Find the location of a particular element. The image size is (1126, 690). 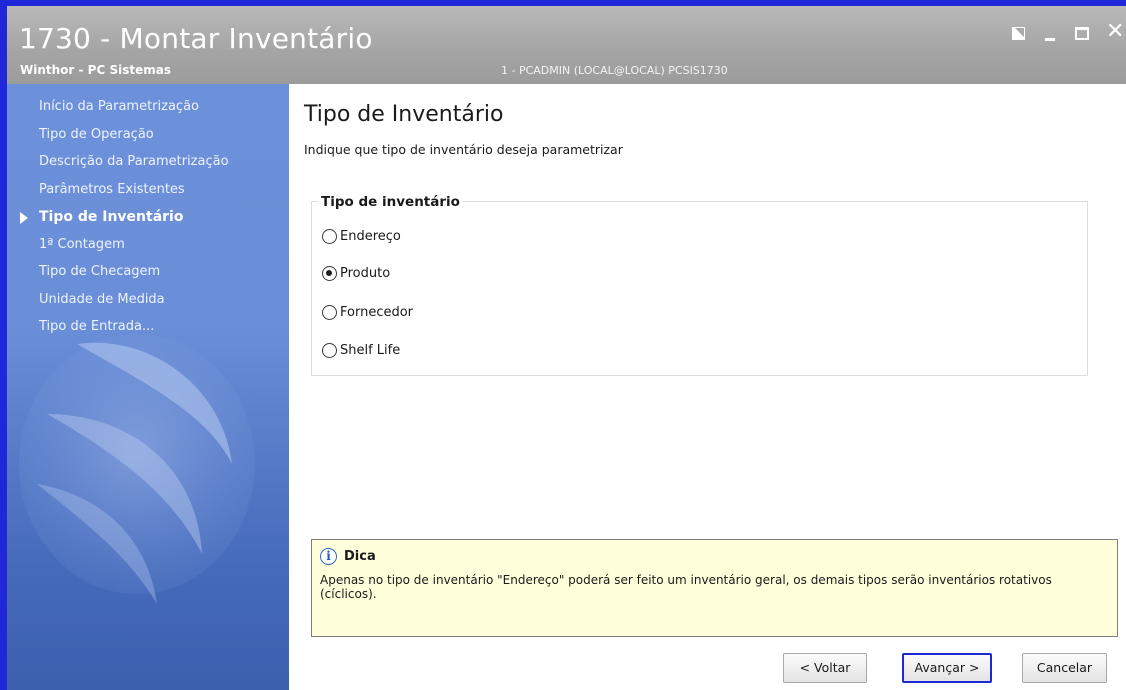

step-label: 1ª Contagem is located at coordinates (82, 244).